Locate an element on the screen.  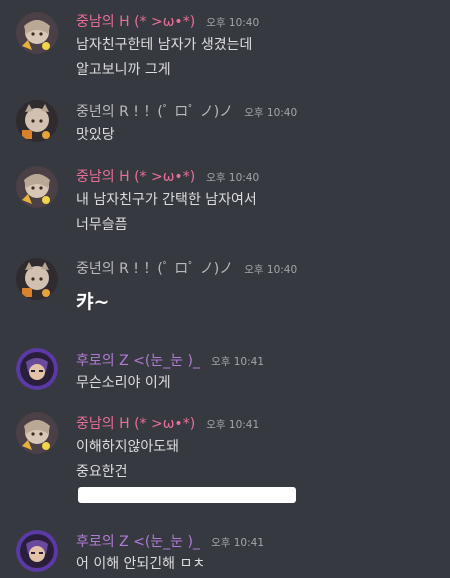
message-text: 맛있당 is located at coordinates (95, 135).